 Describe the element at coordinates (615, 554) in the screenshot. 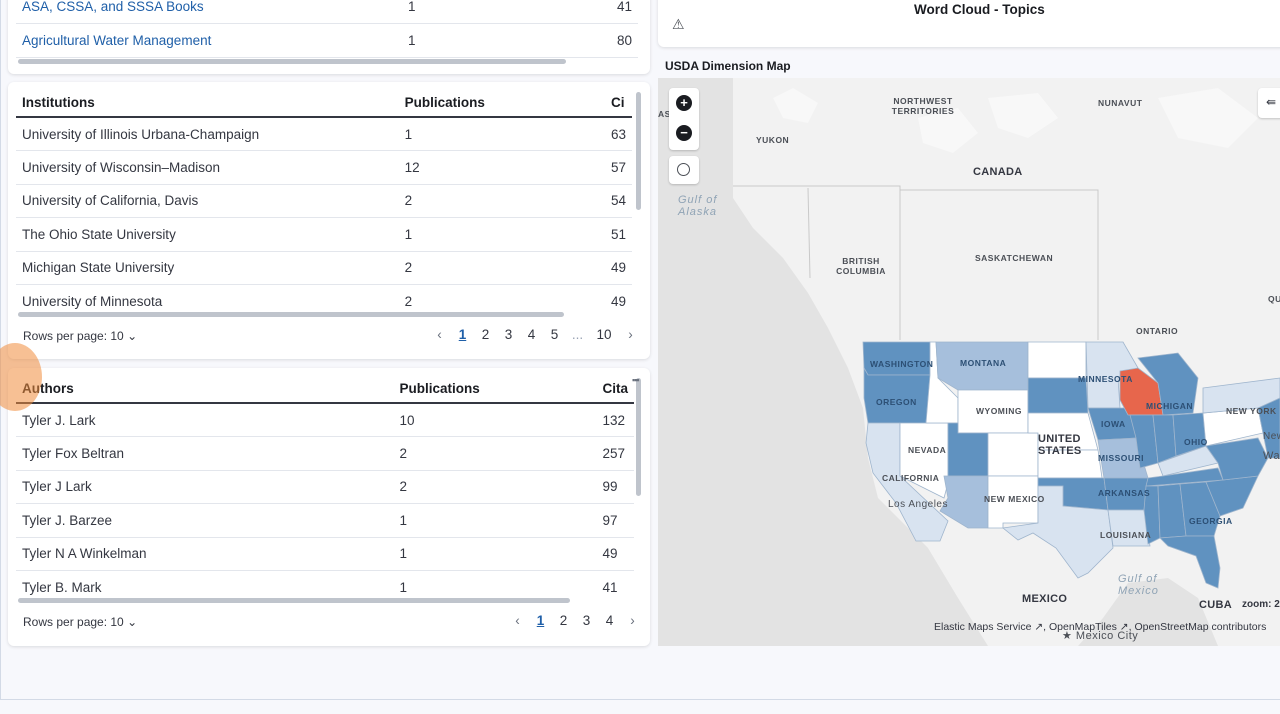

I see `cit-cell: 49` at that location.